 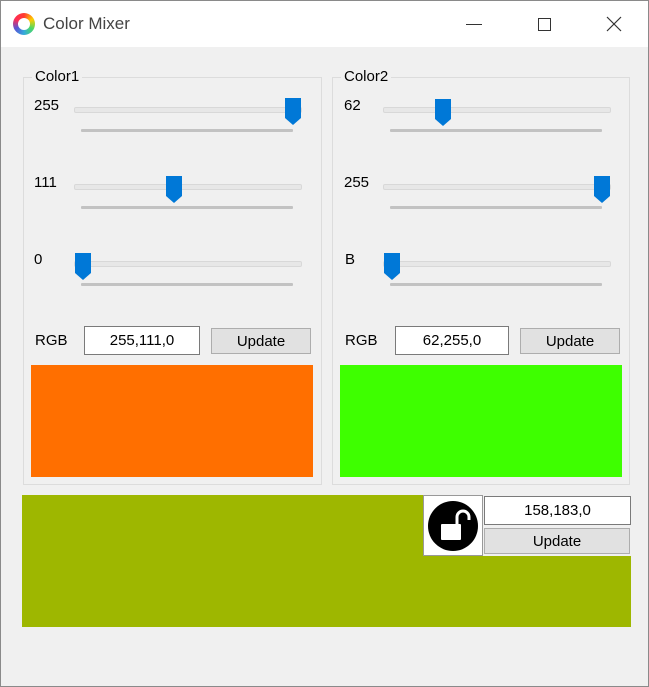 What do you see at coordinates (570, 341) in the screenshot?
I see `color2-update-button: Update` at bounding box center [570, 341].